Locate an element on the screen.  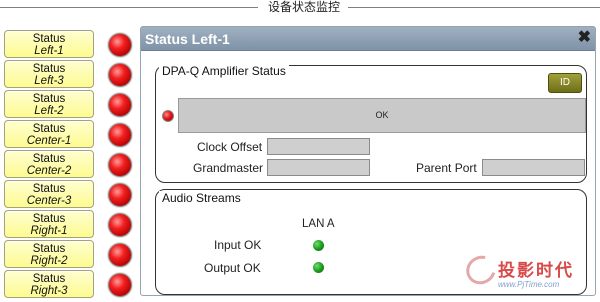
status-button-center-2: Status Center-2 is located at coordinates (49, 164).